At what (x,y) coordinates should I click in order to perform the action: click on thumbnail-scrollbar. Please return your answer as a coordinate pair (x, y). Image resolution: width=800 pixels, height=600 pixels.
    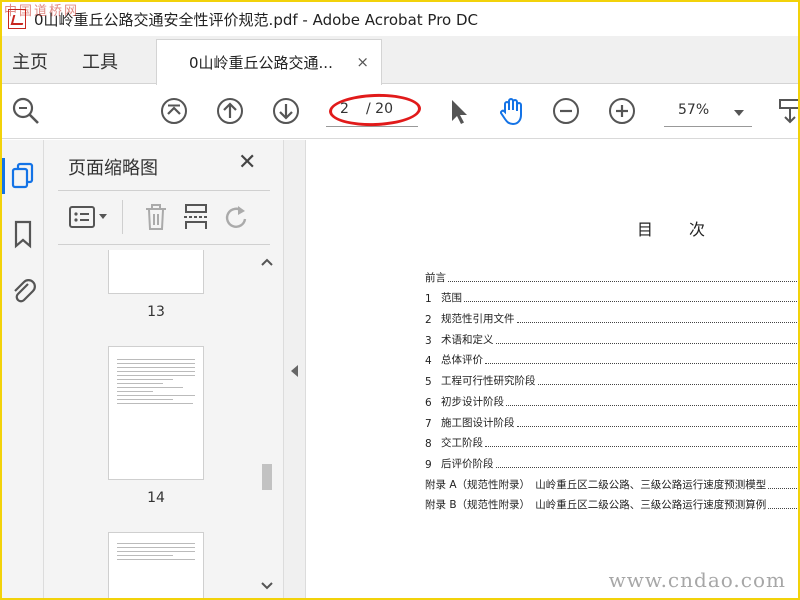
    Looking at the image, I should click on (267, 424).